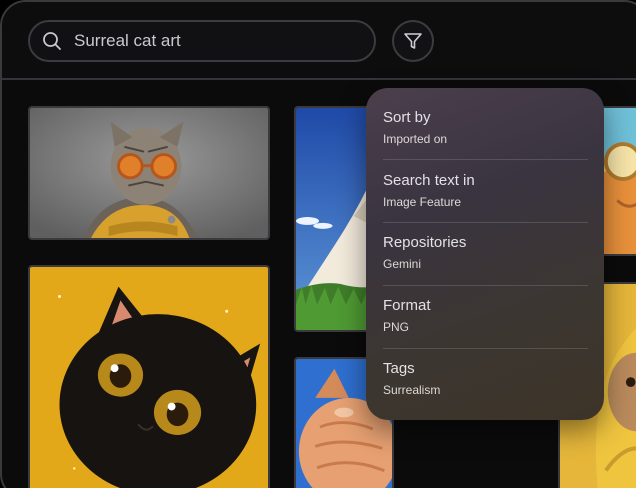  I want to click on filter-format-label: Format, so click(407, 305).